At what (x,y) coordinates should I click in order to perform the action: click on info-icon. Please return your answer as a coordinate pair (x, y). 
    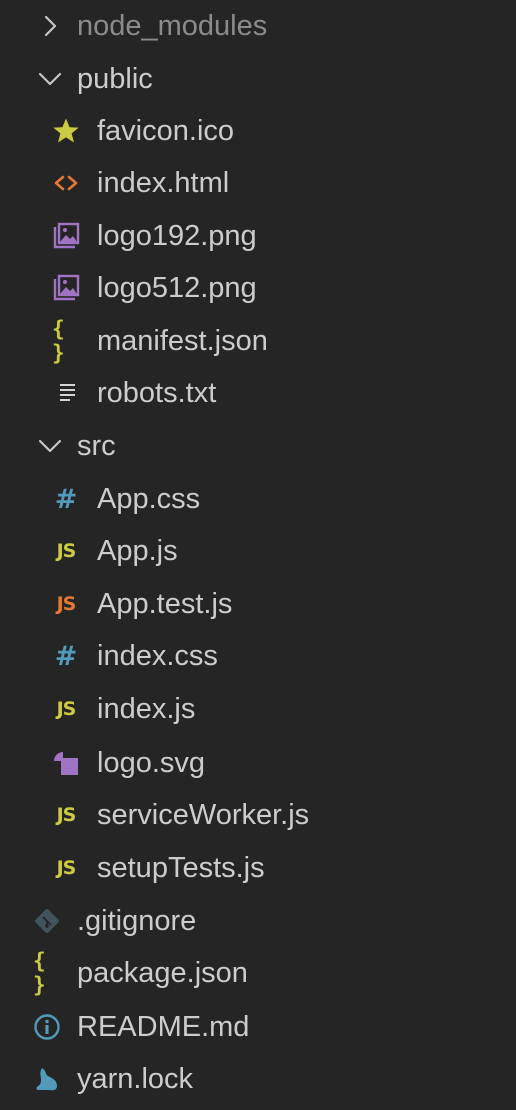
    Looking at the image, I should click on (47, 1027).